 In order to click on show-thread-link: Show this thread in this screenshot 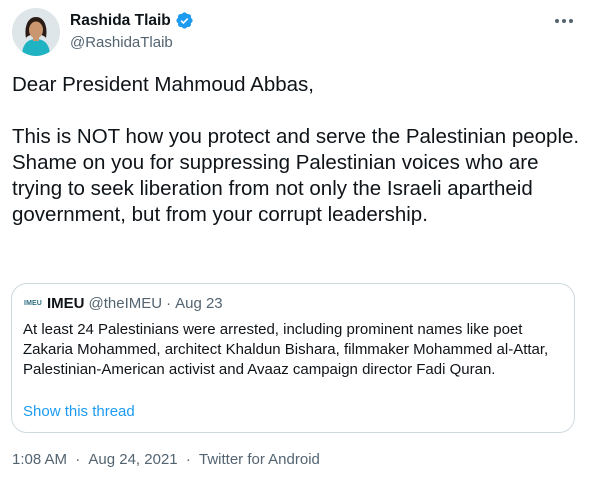, I will do `click(79, 411)`.